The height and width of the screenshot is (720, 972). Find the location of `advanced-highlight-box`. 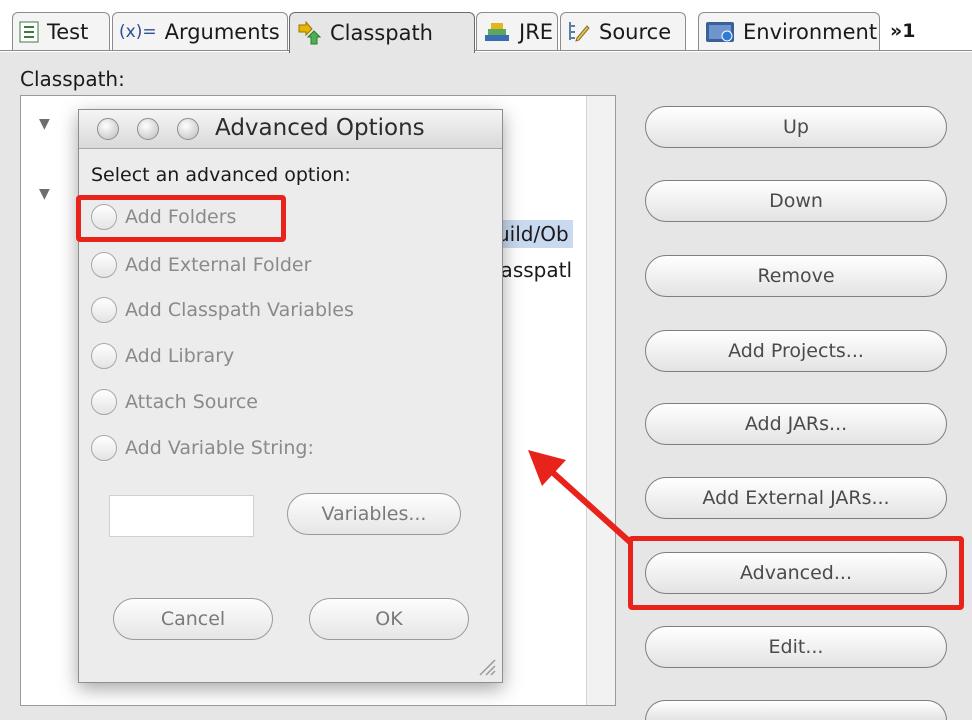

advanced-highlight-box is located at coordinates (796, 573).